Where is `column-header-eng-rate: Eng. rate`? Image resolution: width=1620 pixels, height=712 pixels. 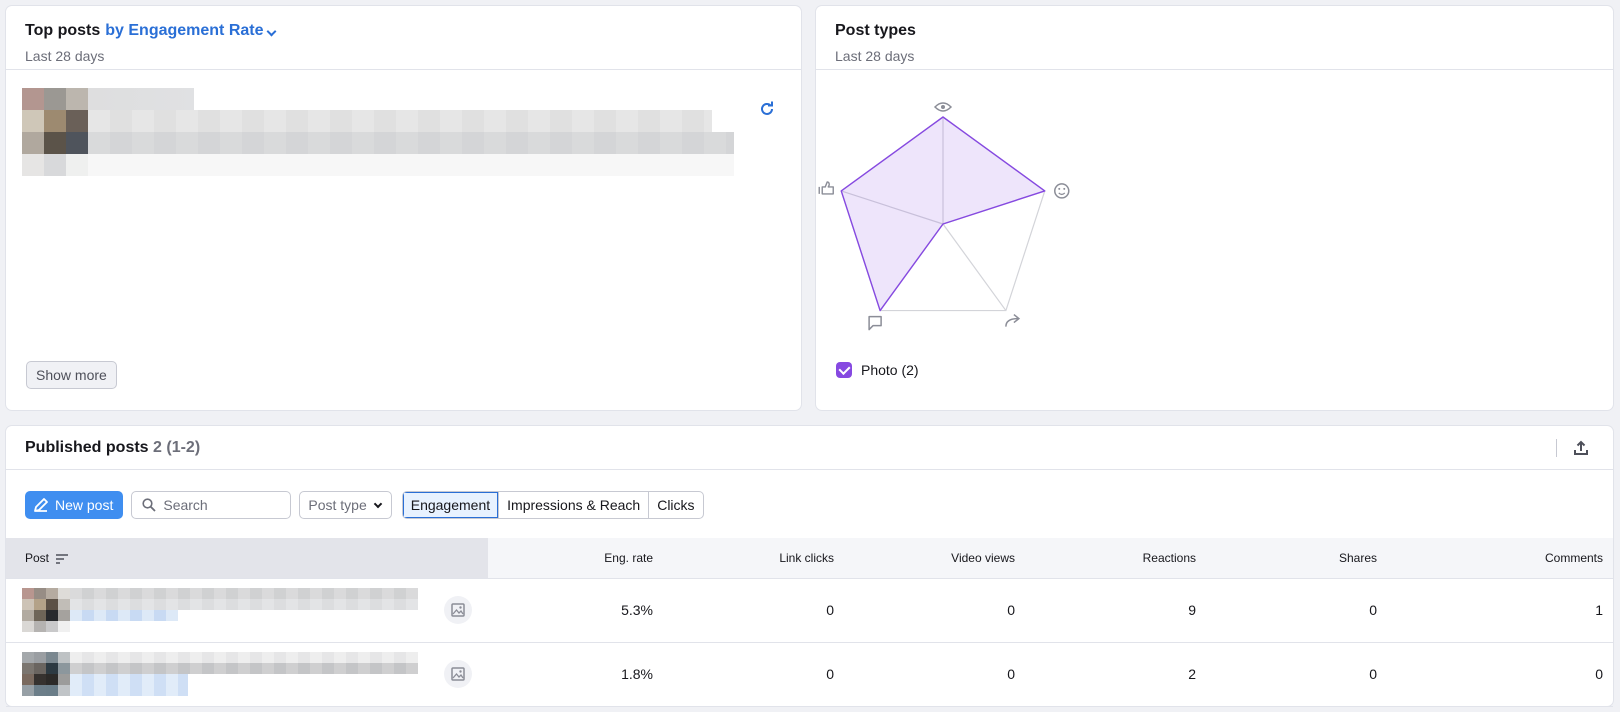 column-header-eng-rate: Eng. rate is located at coordinates (575, 558).